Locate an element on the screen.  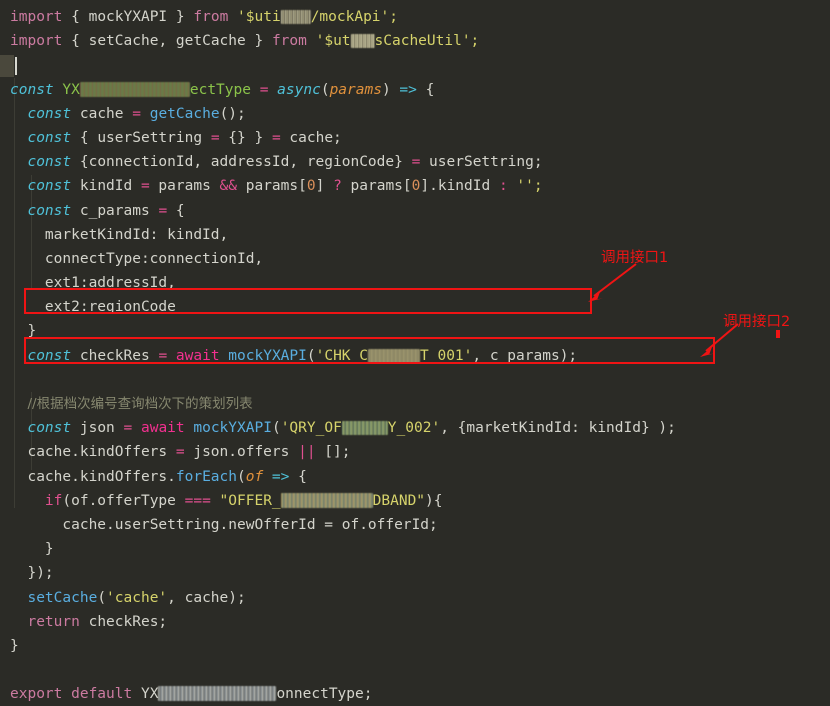
token-keyword-export: export is located at coordinates (36, 694).